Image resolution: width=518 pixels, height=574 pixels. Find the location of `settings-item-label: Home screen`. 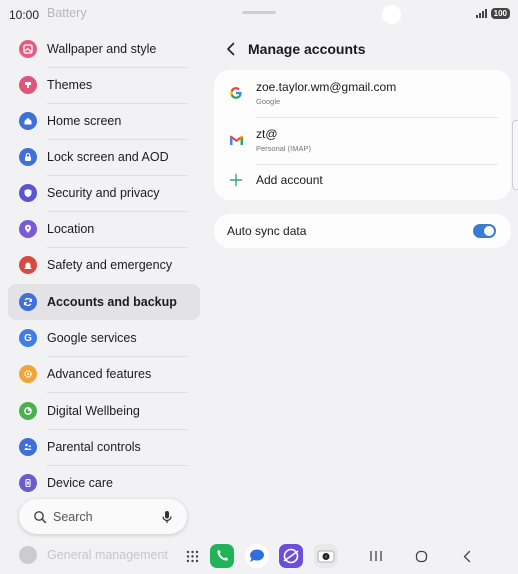

settings-item-label: Home screen is located at coordinates (84, 121).